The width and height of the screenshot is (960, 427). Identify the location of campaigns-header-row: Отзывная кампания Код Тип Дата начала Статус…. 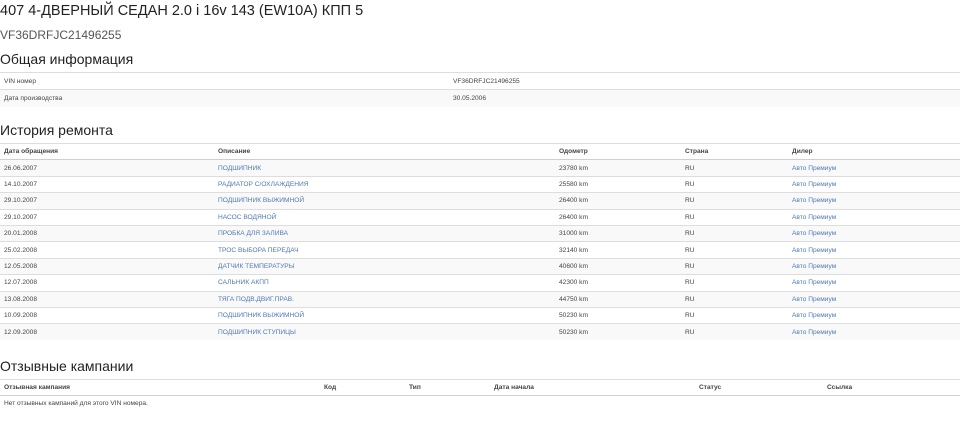
(480, 387).